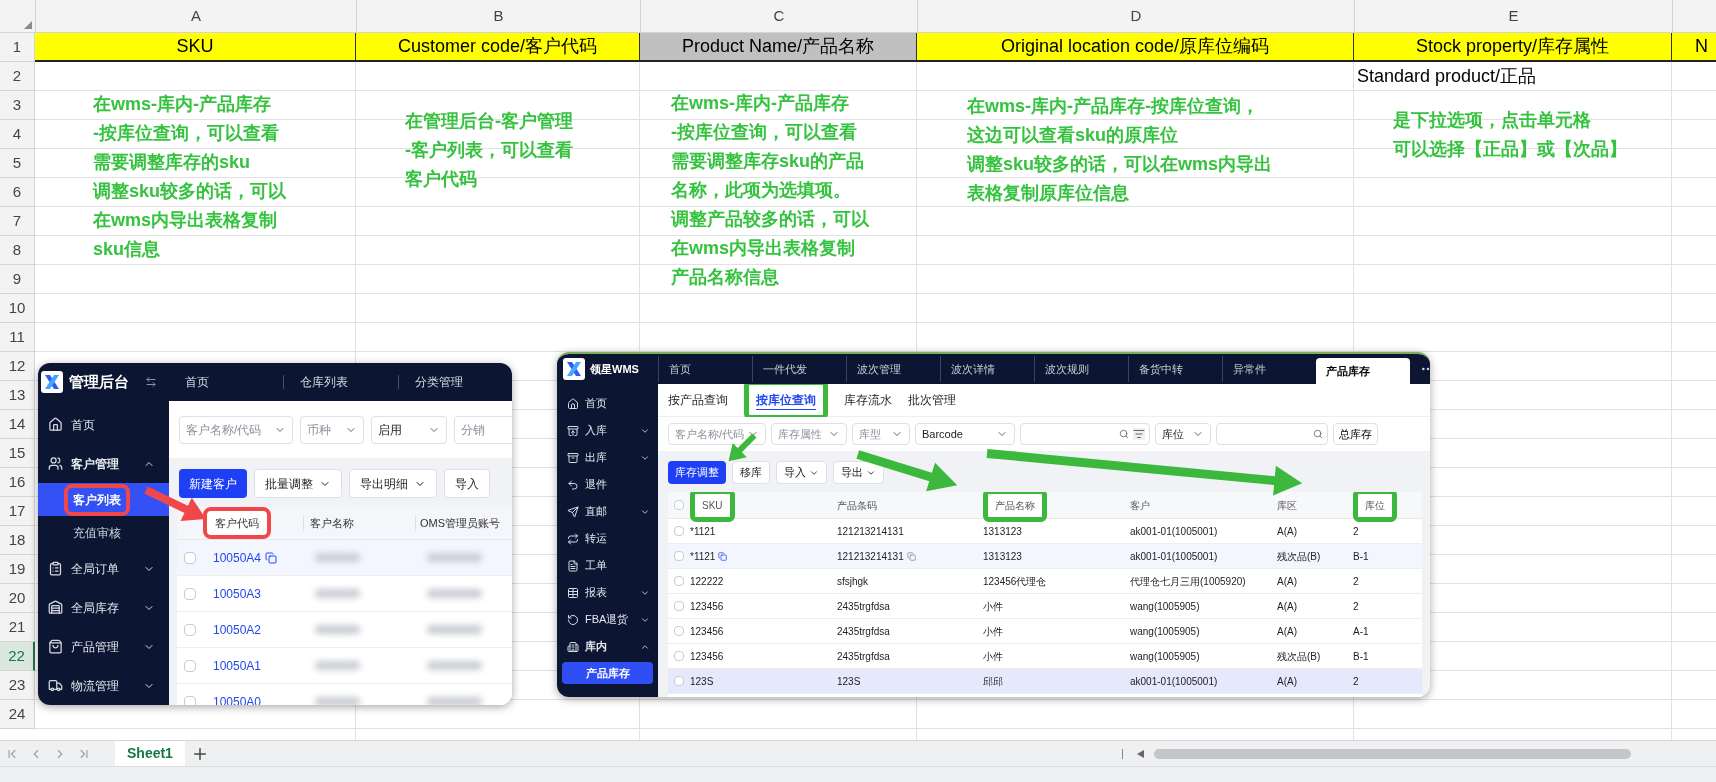  Describe the element at coordinates (17, 598) in the screenshot. I see `row-number: 20` at that location.